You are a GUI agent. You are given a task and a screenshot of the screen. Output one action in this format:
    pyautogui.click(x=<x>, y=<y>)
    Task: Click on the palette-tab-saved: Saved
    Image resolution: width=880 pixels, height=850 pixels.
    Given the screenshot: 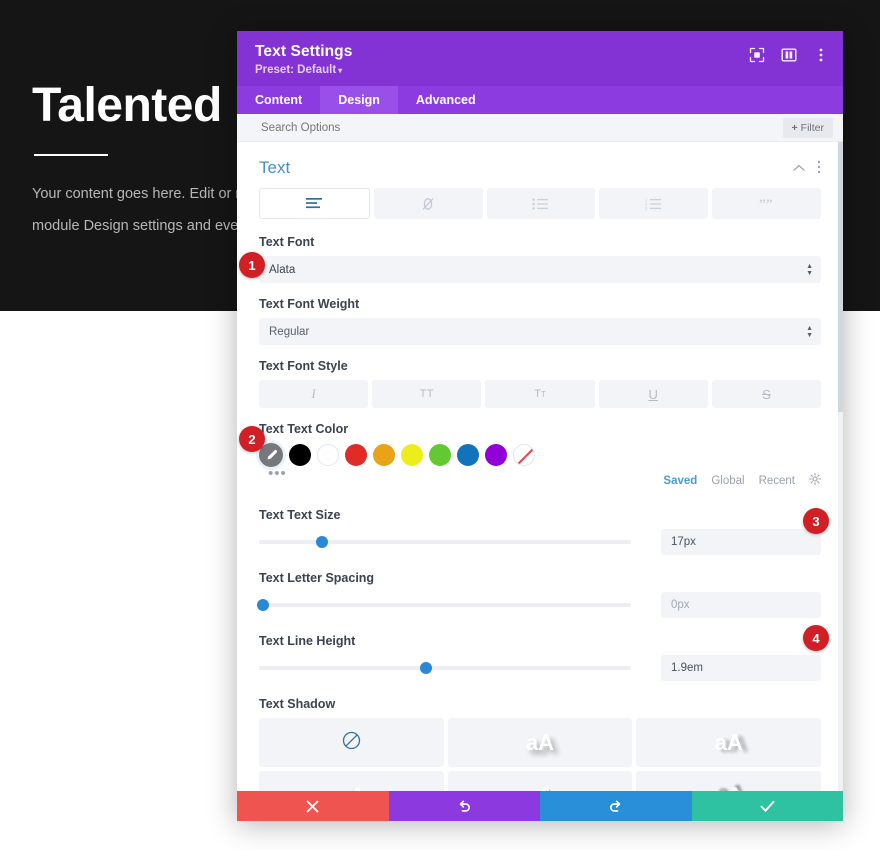 What is the action you would take?
    pyautogui.click(x=680, y=481)
    